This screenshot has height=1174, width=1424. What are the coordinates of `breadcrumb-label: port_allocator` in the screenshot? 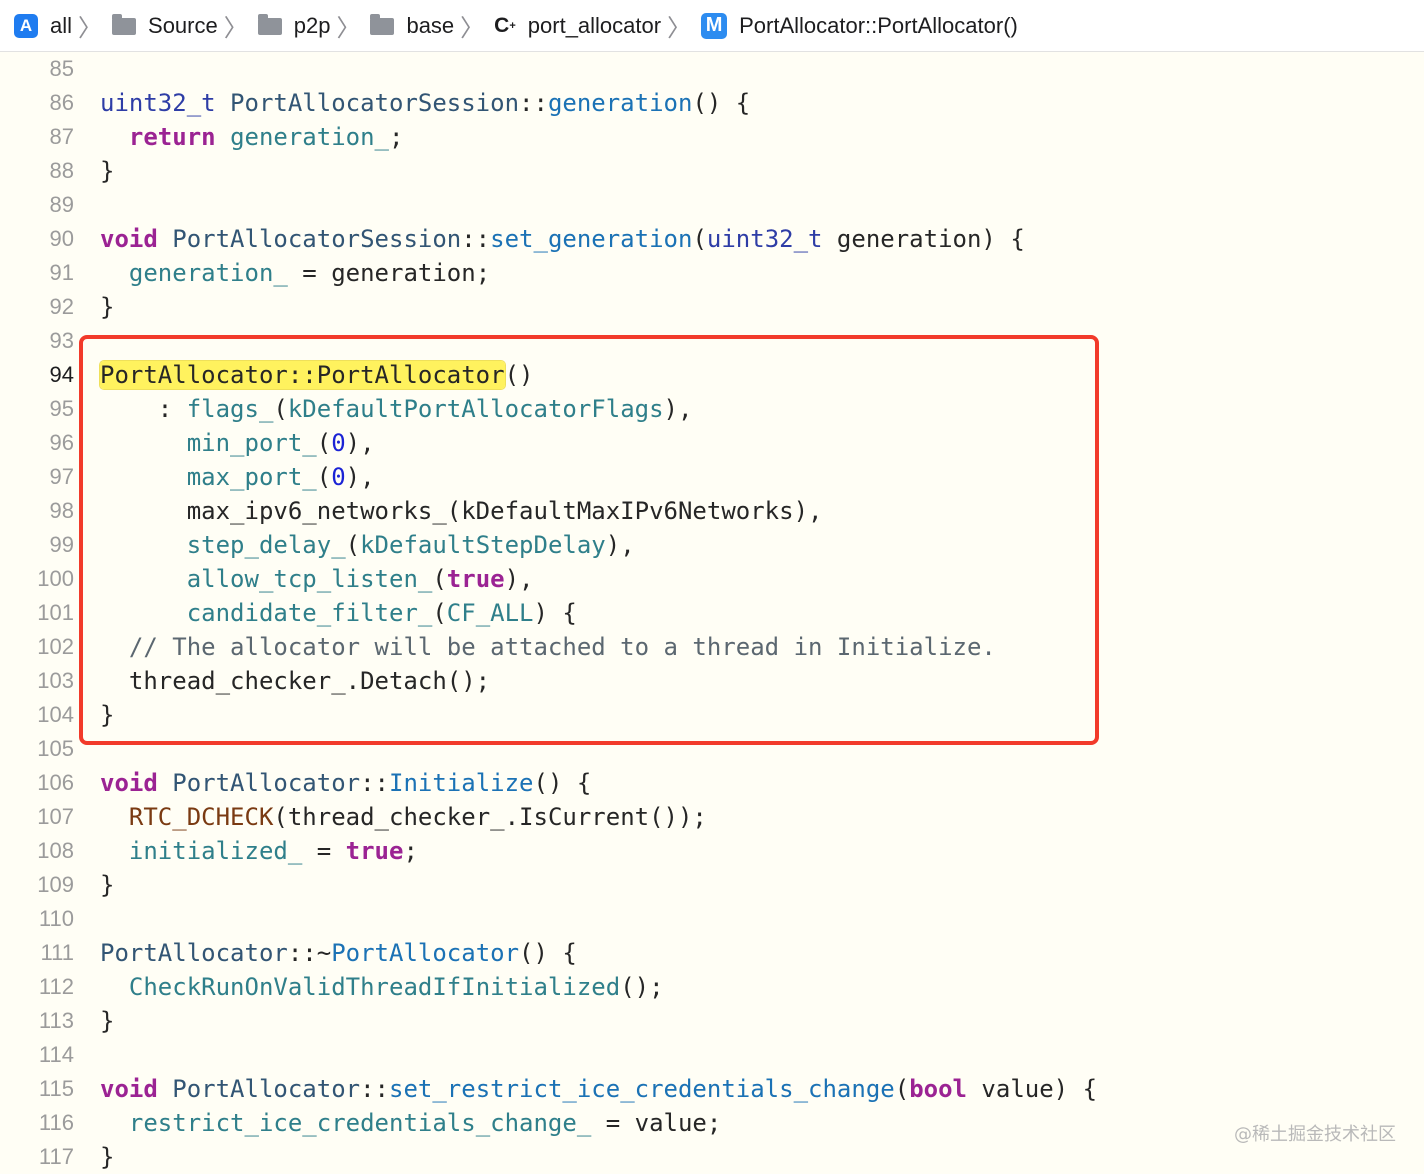 It's located at (594, 25).